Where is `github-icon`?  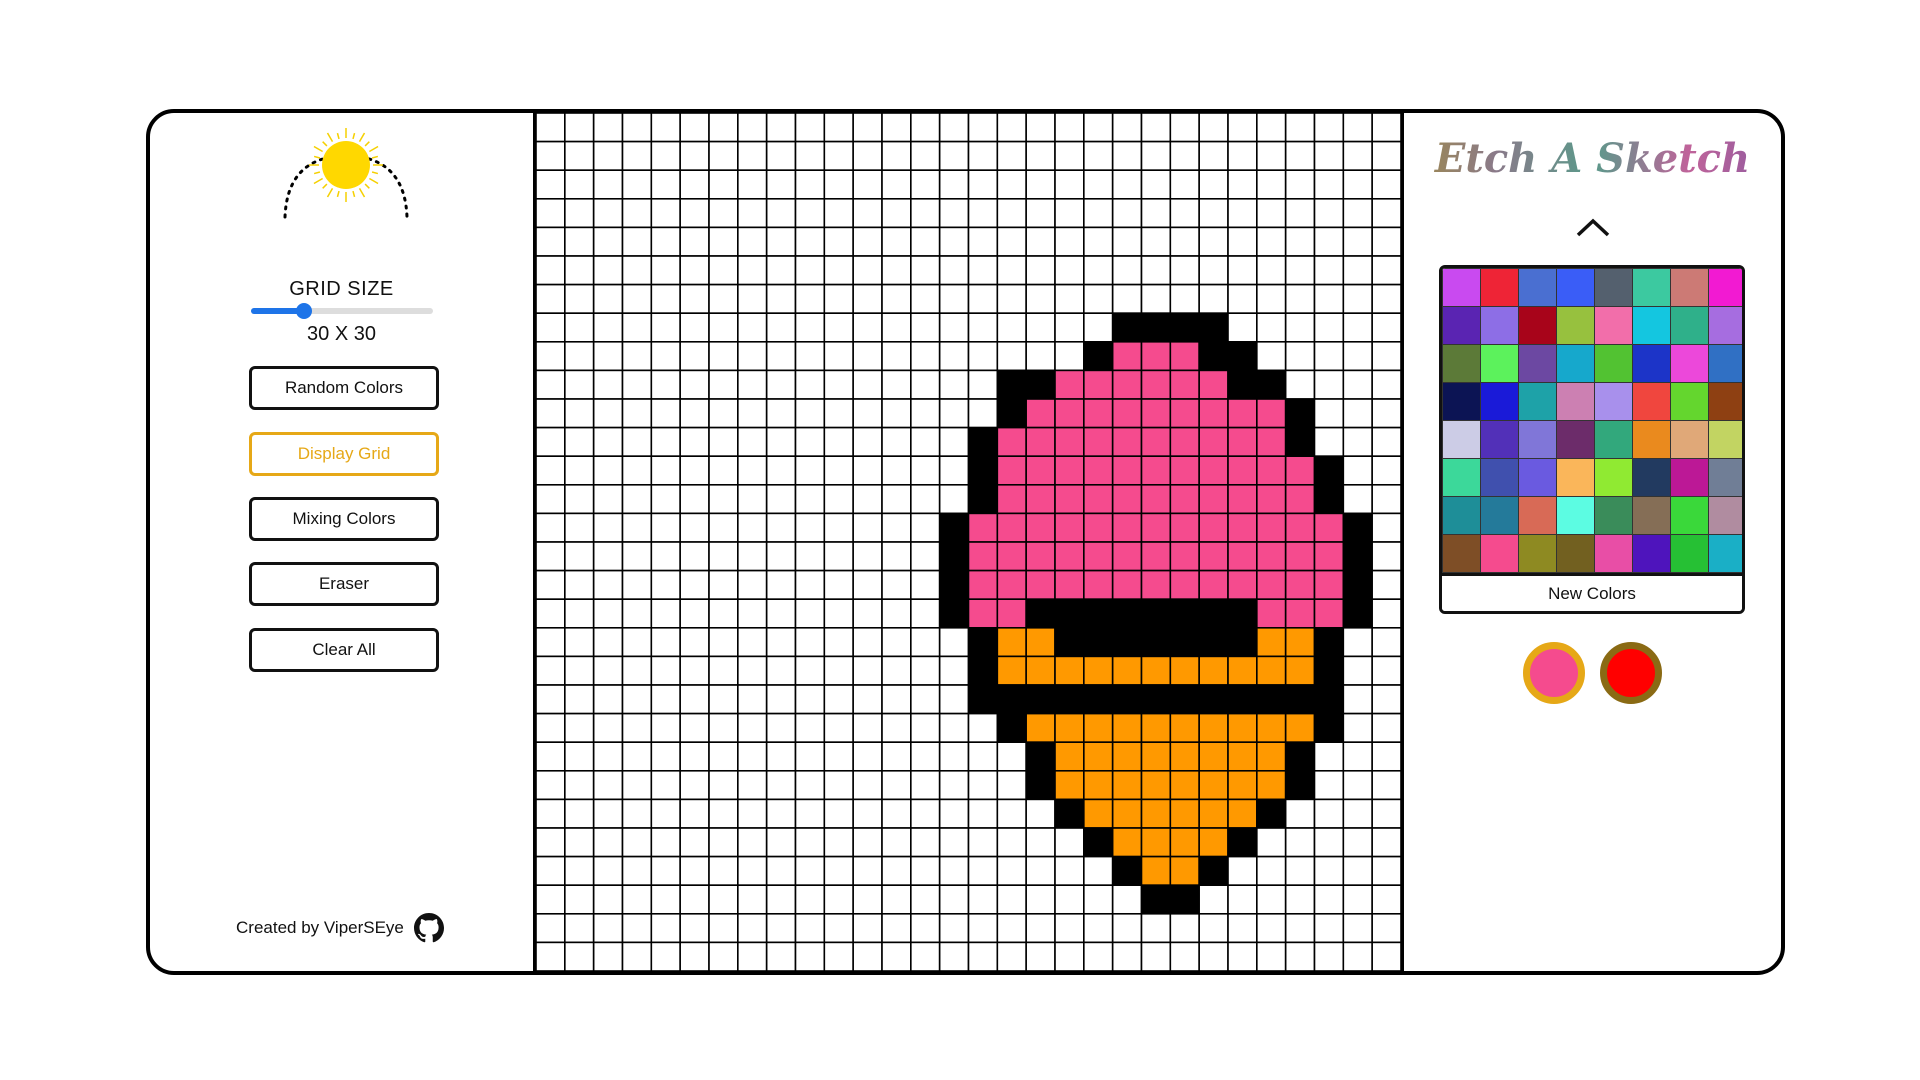
github-icon is located at coordinates (428, 928).